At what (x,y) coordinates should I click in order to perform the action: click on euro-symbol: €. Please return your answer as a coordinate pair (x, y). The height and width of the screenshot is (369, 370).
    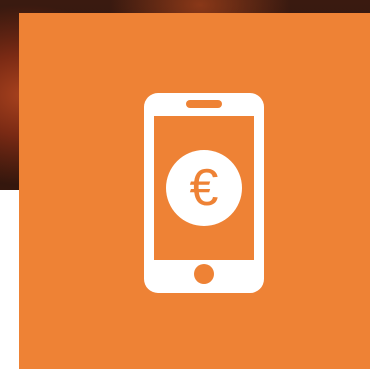
    Looking at the image, I should click on (204, 188).